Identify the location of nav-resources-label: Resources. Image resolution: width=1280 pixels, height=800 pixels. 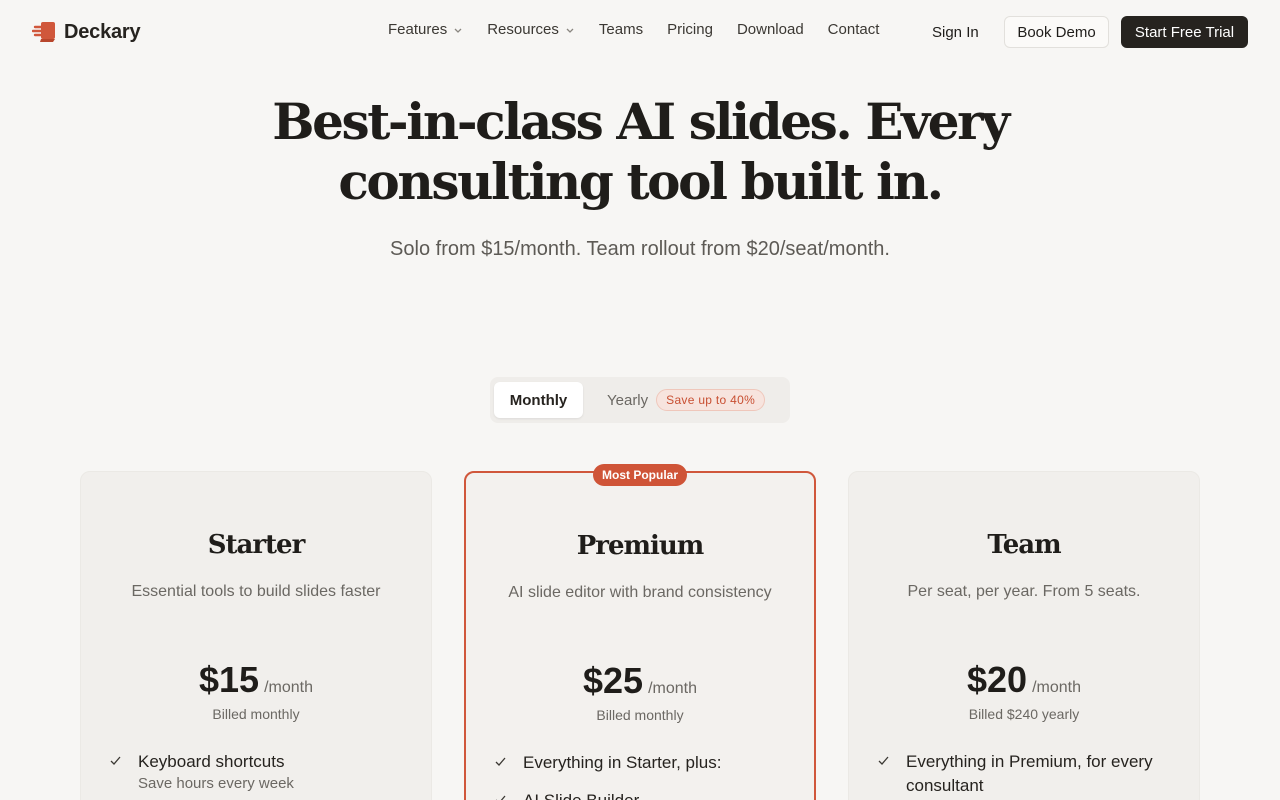
(523, 29).